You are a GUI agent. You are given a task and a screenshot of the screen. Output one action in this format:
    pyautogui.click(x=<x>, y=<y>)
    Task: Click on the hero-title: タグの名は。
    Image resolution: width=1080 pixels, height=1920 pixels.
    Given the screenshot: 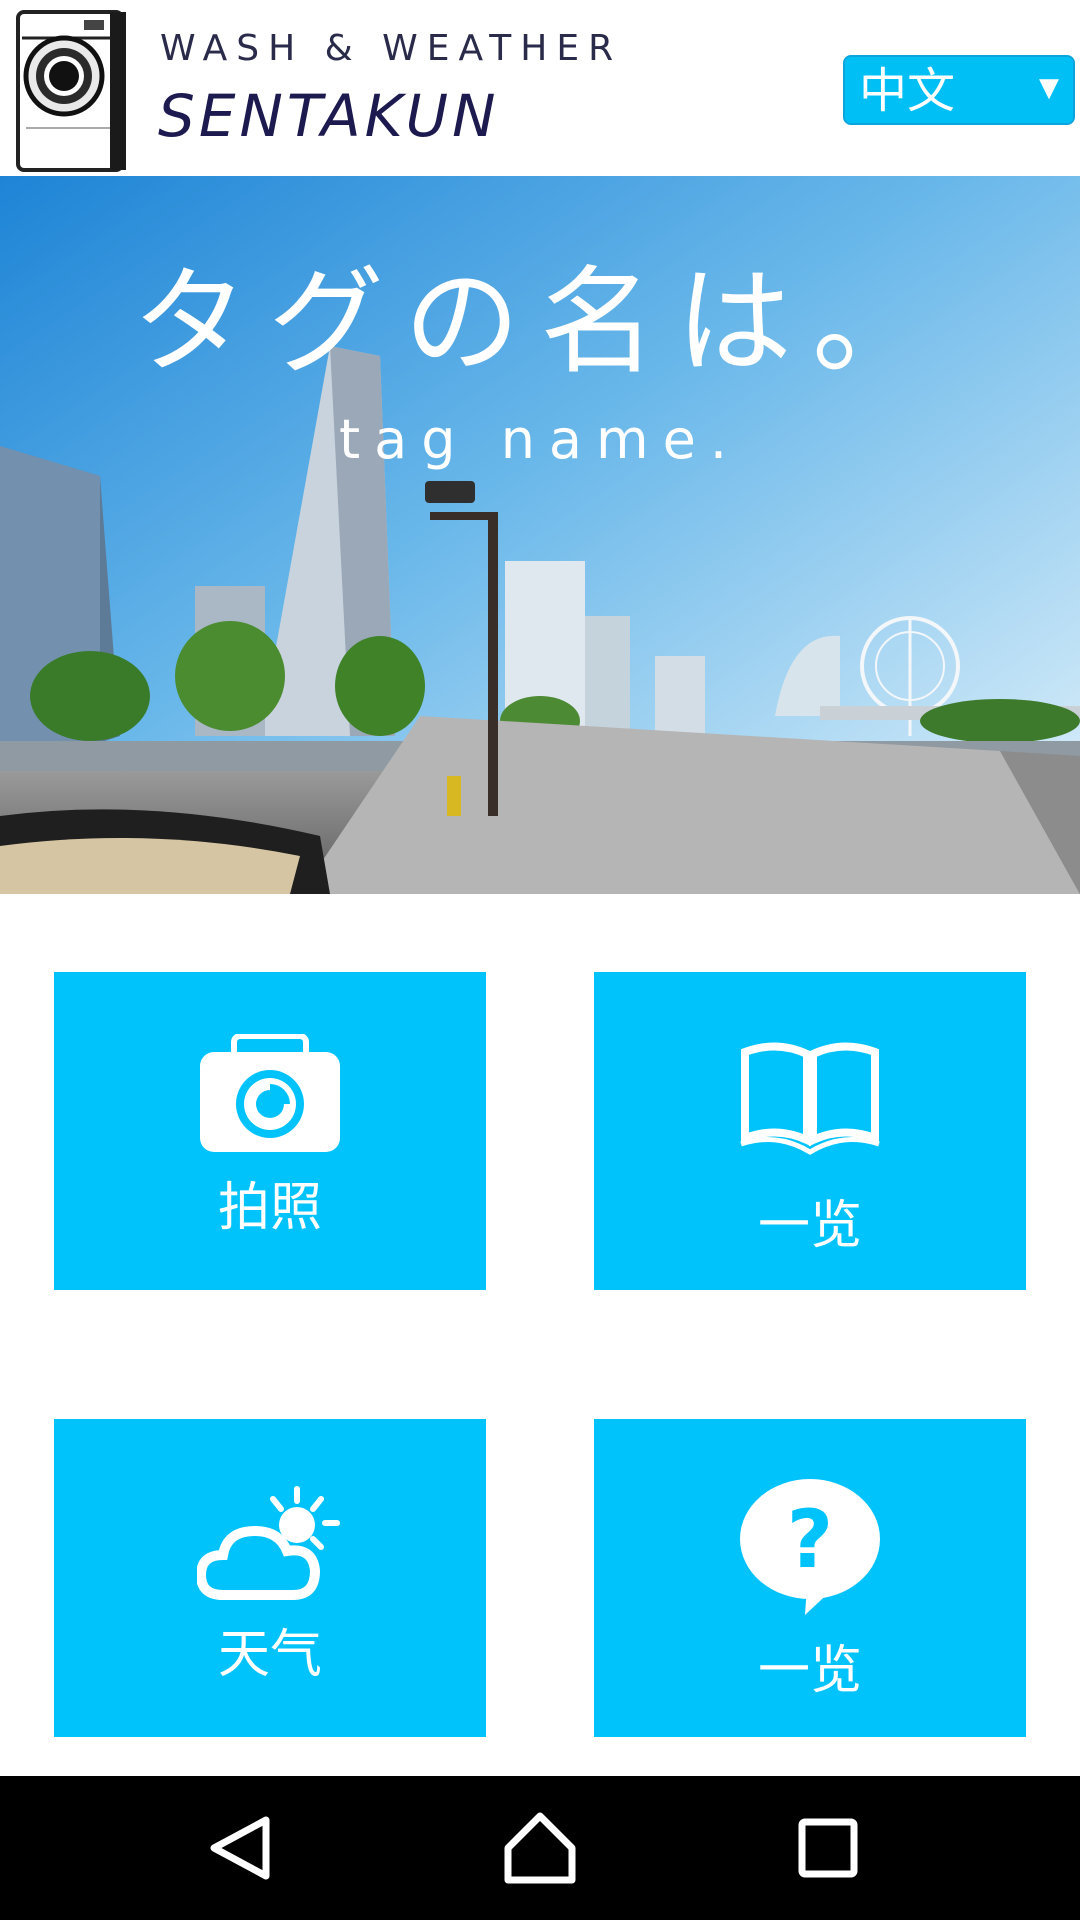 What is the action you would take?
    pyautogui.click(x=540, y=322)
    